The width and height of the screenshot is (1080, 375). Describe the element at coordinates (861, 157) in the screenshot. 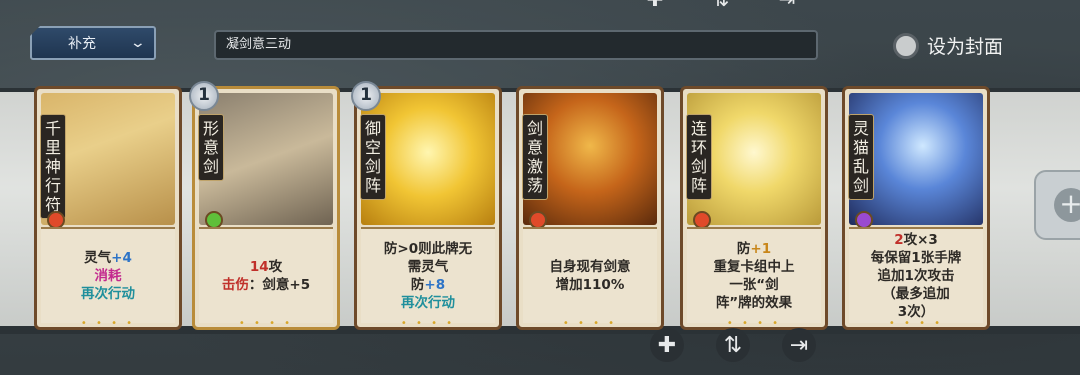

I see `card-name: 灵猫乱剑` at that location.